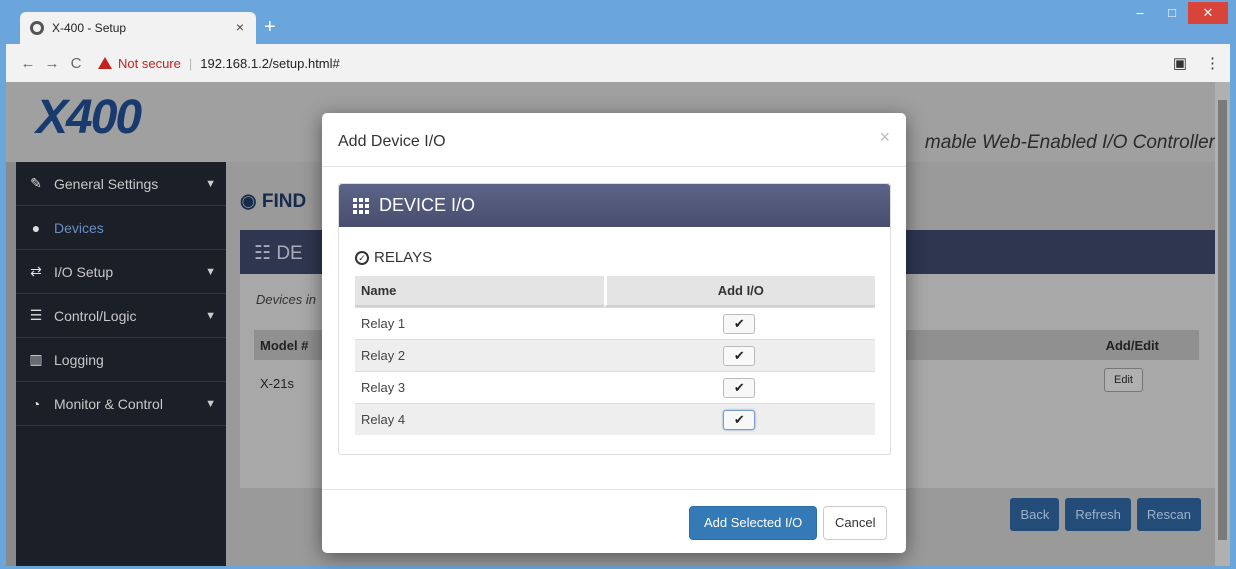 This screenshot has height=569, width=1236. What do you see at coordinates (36, 227) in the screenshot?
I see `globe-icon: ●` at bounding box center [36, 227].